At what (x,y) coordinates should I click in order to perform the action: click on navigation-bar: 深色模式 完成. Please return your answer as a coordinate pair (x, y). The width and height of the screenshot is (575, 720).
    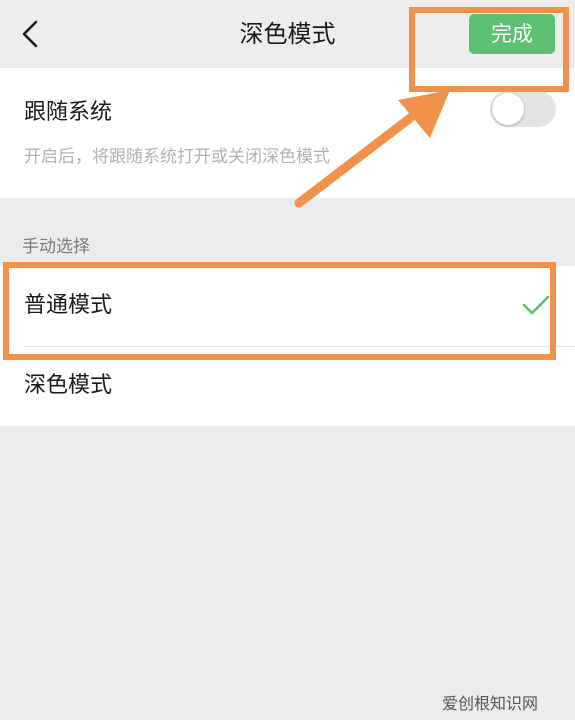
    Looking at the image, I should click on (287, 34).